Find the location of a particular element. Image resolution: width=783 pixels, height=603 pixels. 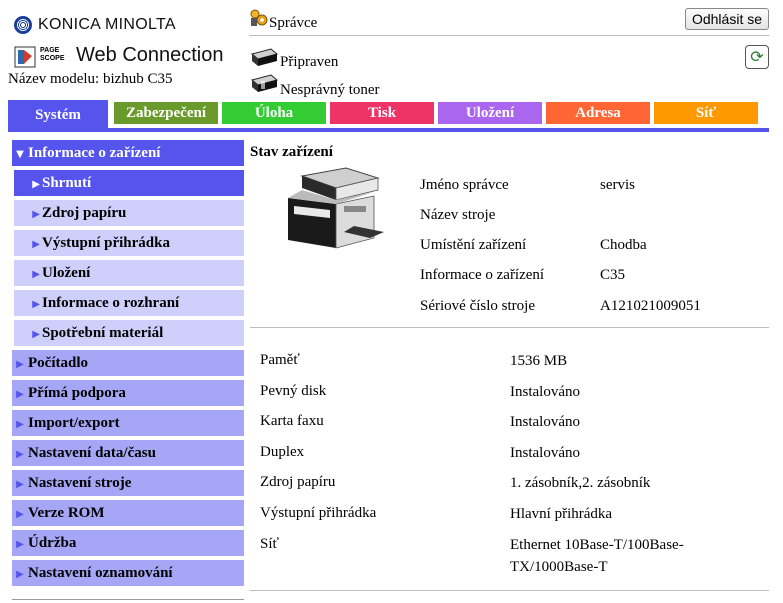

tab-underline is located at coordinates (388, 130).